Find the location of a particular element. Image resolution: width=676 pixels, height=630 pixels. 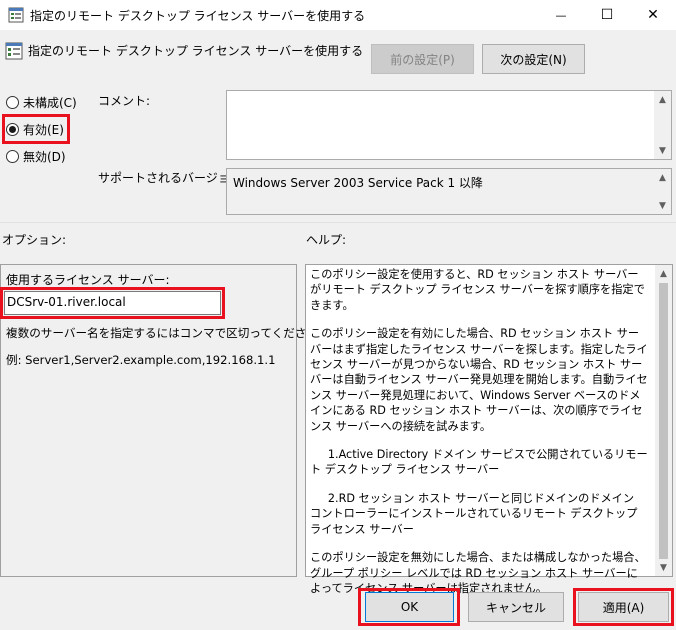

maximize-button: ☐ is located at coordinates (607, 15).